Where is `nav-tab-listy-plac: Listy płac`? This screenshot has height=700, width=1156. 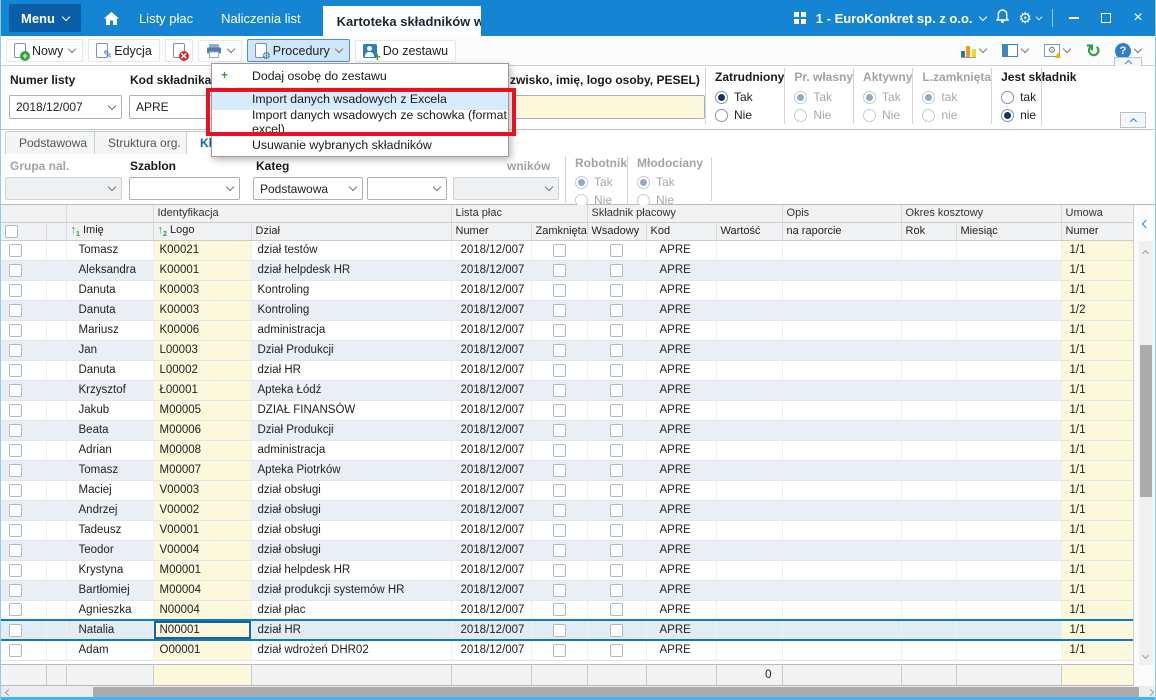
nav-tab-listy-plac: Listy płac is located at coordinates (166, 18).